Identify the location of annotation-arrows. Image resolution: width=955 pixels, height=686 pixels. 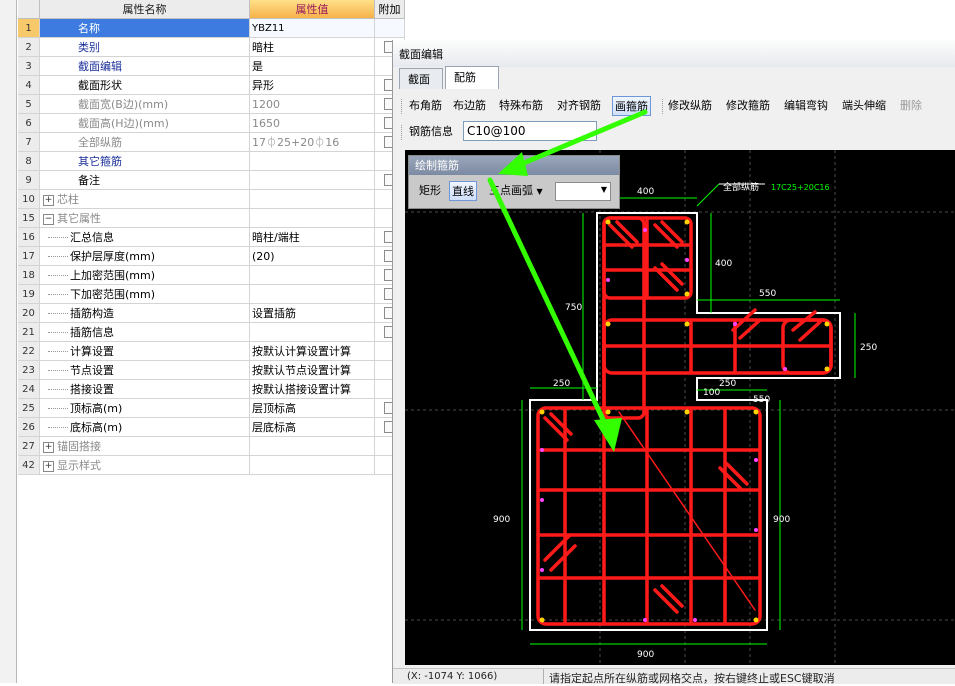
(567, 280).